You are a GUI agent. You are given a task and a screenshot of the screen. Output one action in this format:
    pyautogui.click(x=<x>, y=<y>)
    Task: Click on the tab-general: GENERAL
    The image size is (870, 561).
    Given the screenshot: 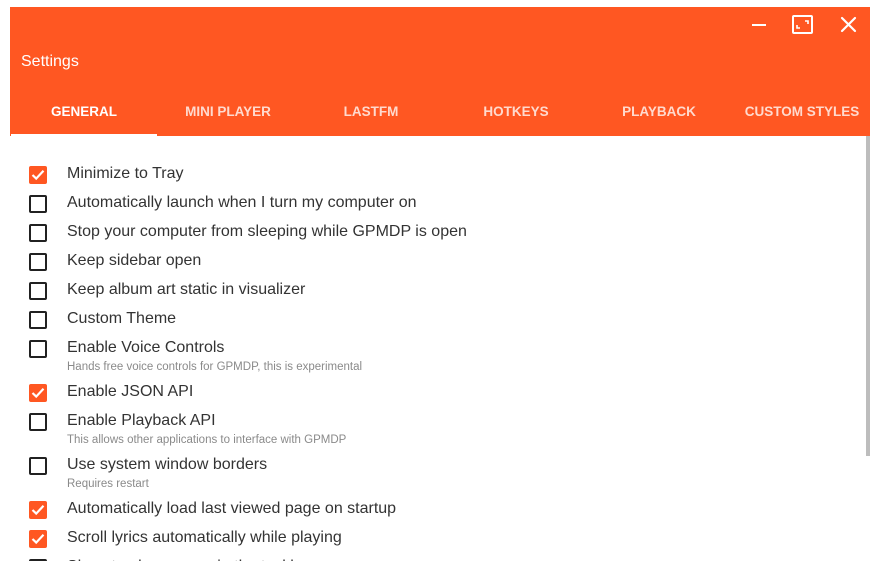 What is the action you would take?
    pyautogui.click(x=84, y=112)
    